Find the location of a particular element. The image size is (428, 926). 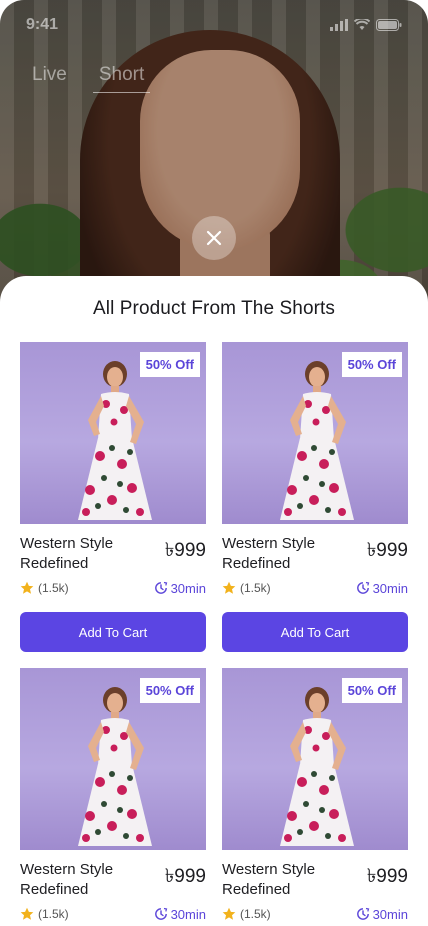

video-tabs: Live Short is located at coordinates (91, 78).